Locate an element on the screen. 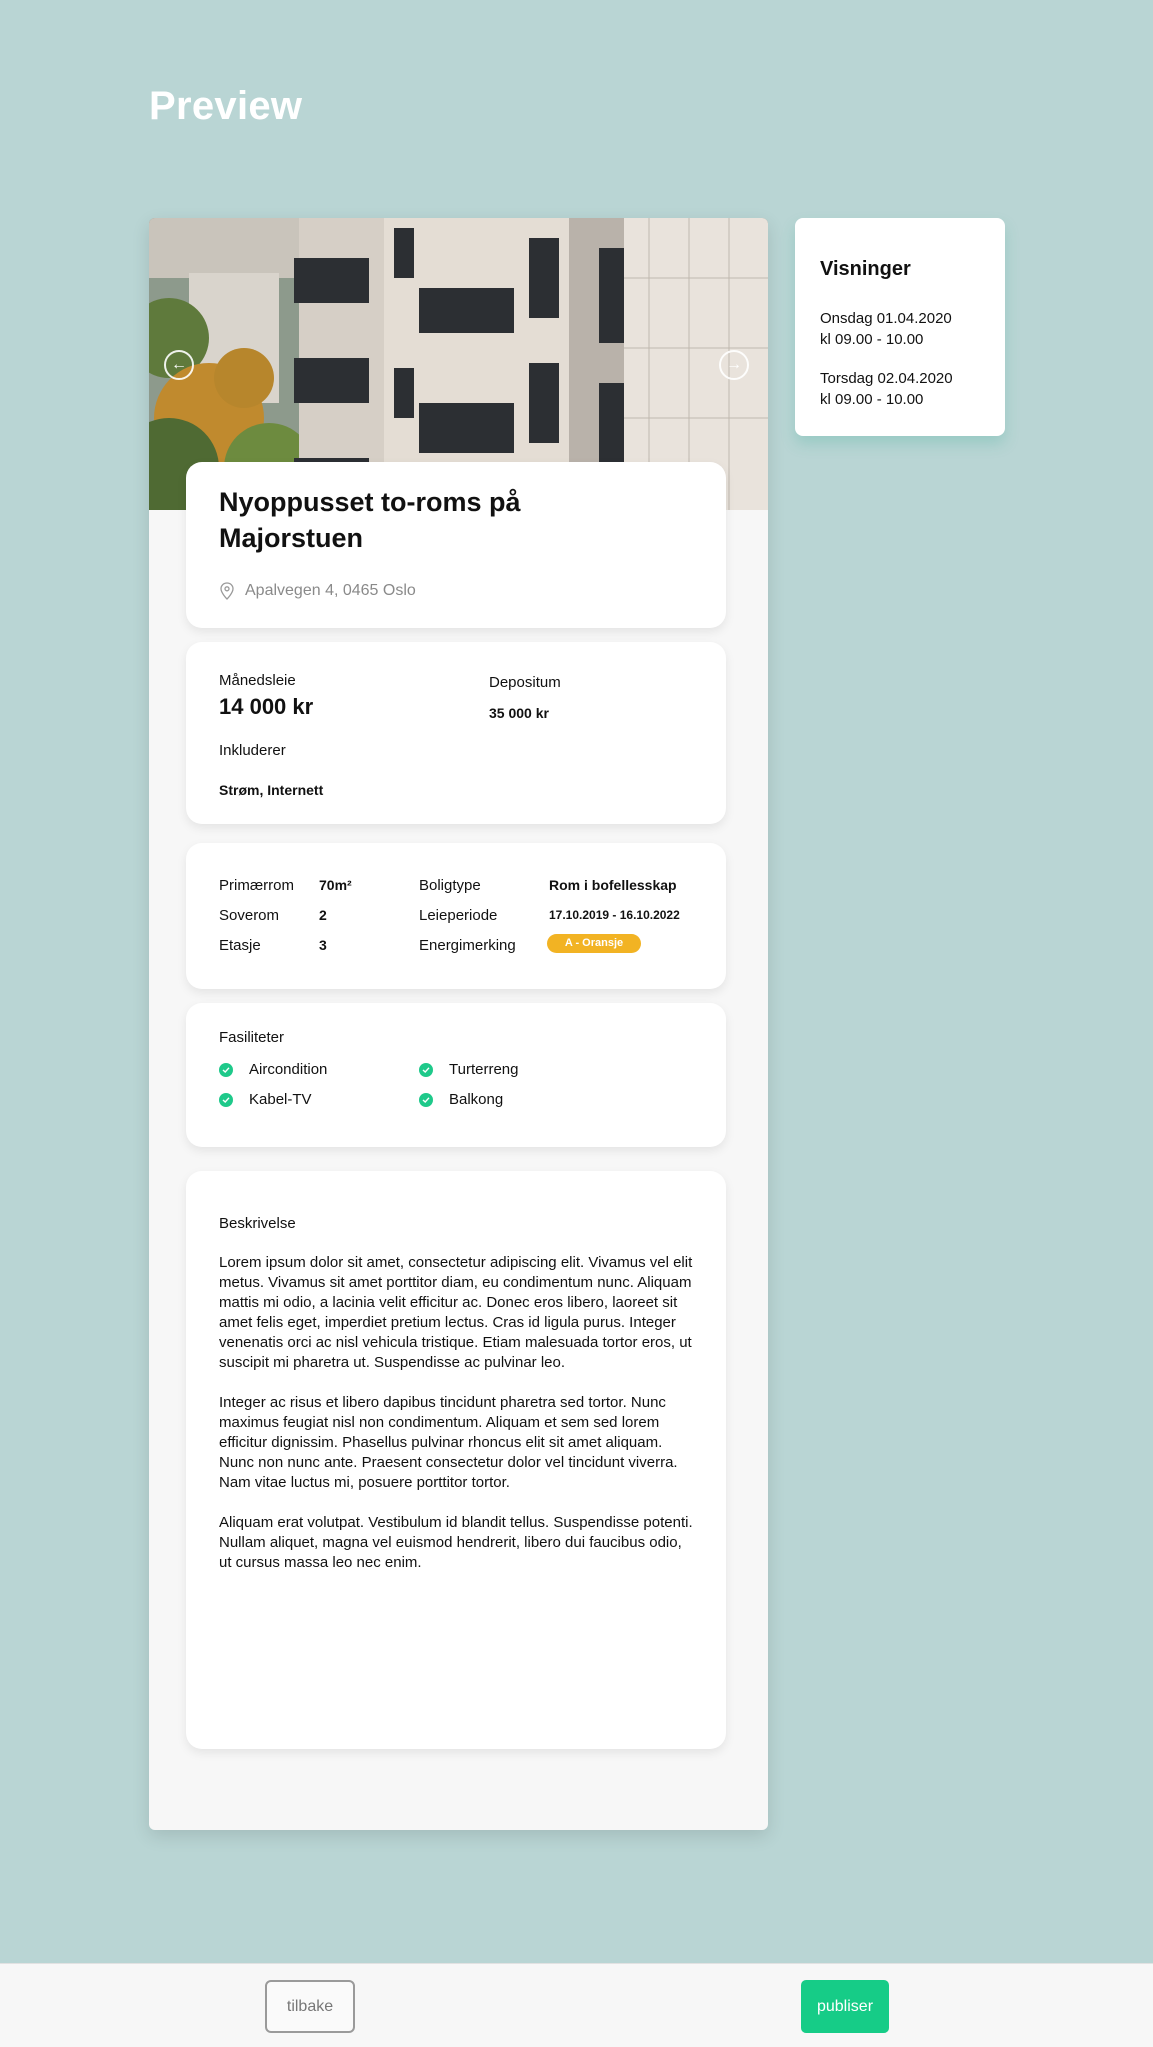 This screenshot has height=2047, width=1153. viewing-item: Torsdag 02.04.2020 kl 09.00 - 10.00 is located at coordinates (886, 389).